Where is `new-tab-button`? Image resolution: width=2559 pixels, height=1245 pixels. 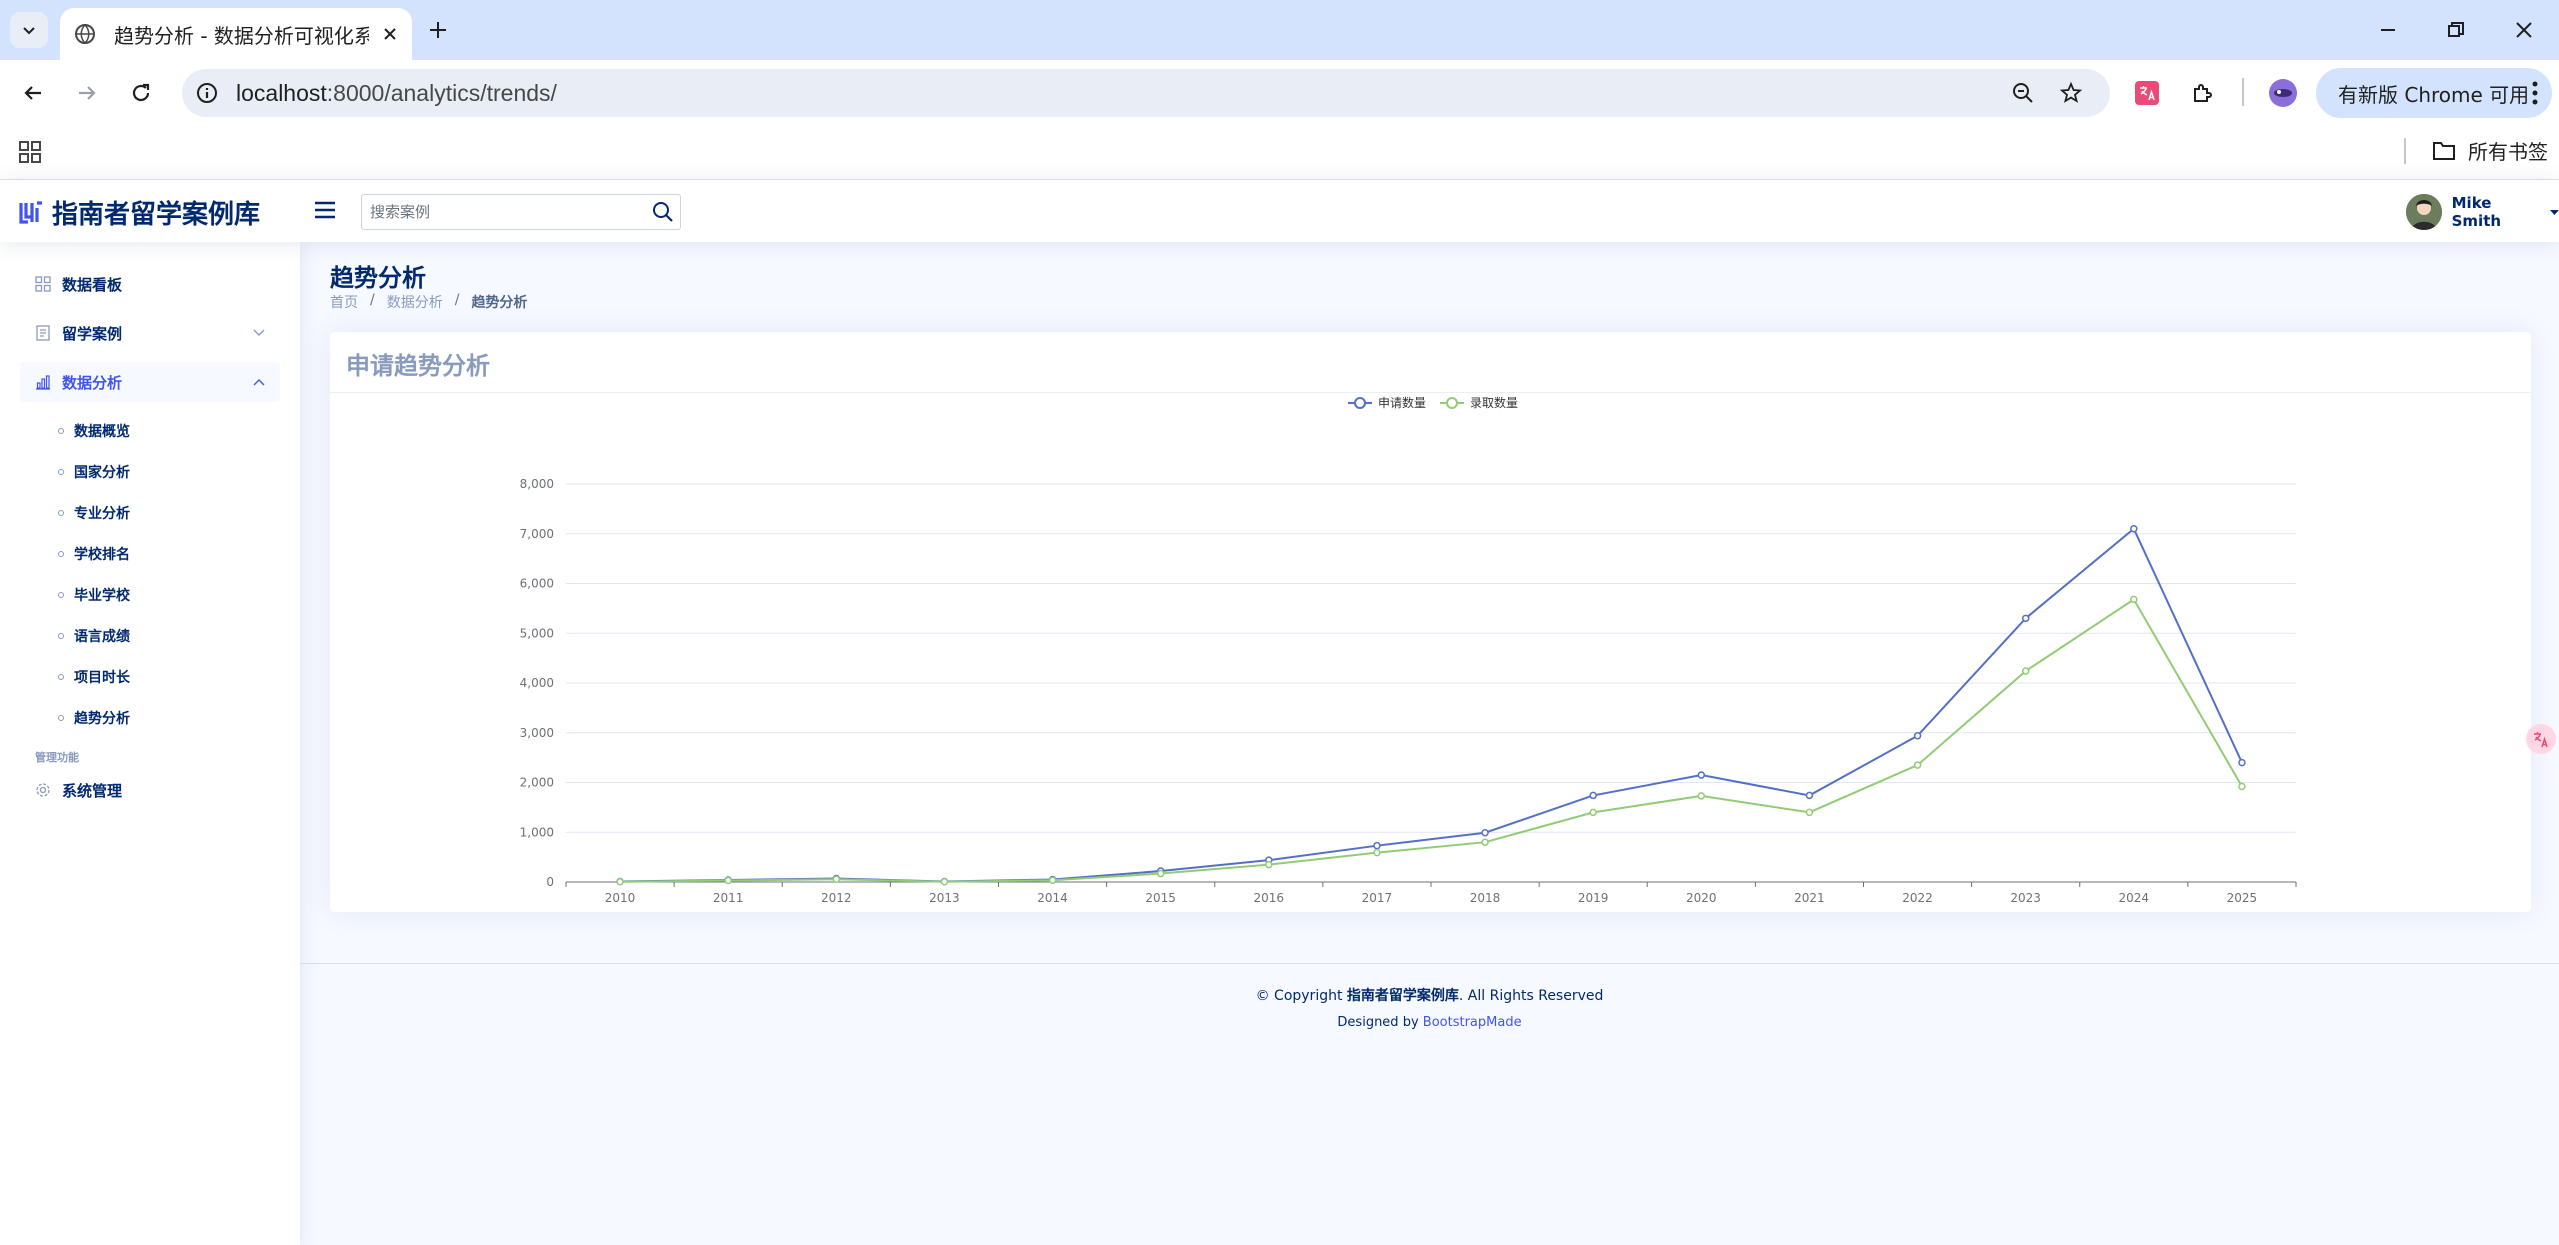 new-tab-button is located at coordinates (438, 30).